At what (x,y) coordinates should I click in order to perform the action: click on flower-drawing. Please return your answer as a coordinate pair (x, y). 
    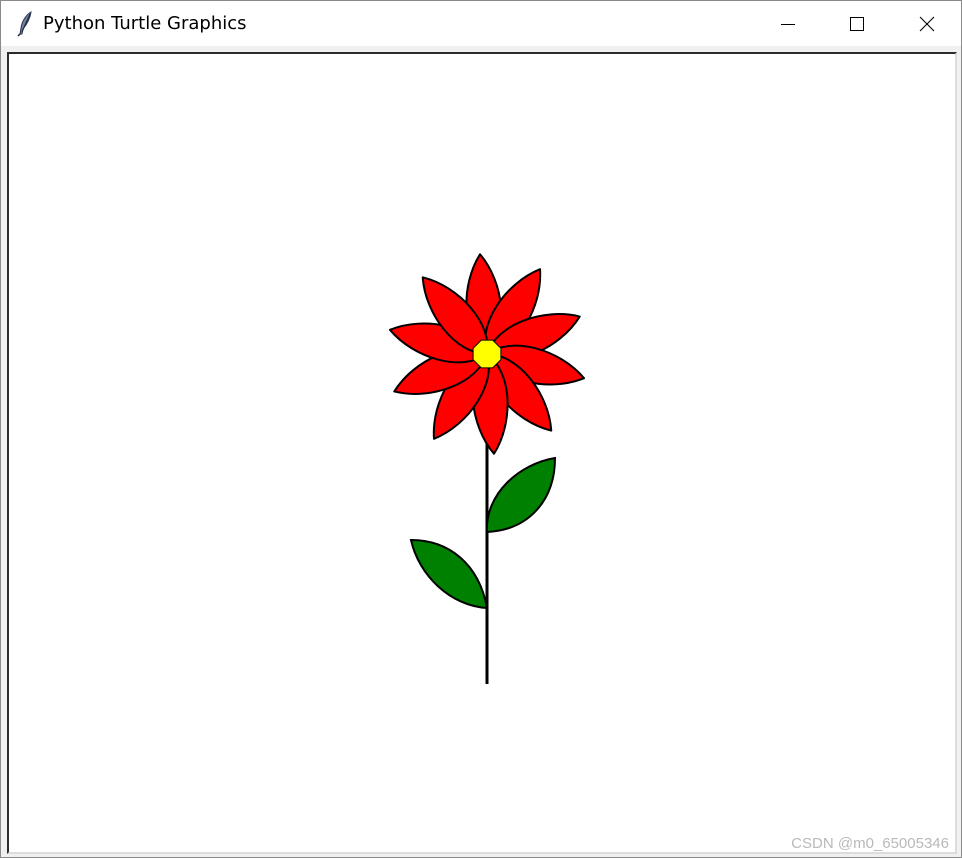
    Looking at the image, I should click on (487, 468).